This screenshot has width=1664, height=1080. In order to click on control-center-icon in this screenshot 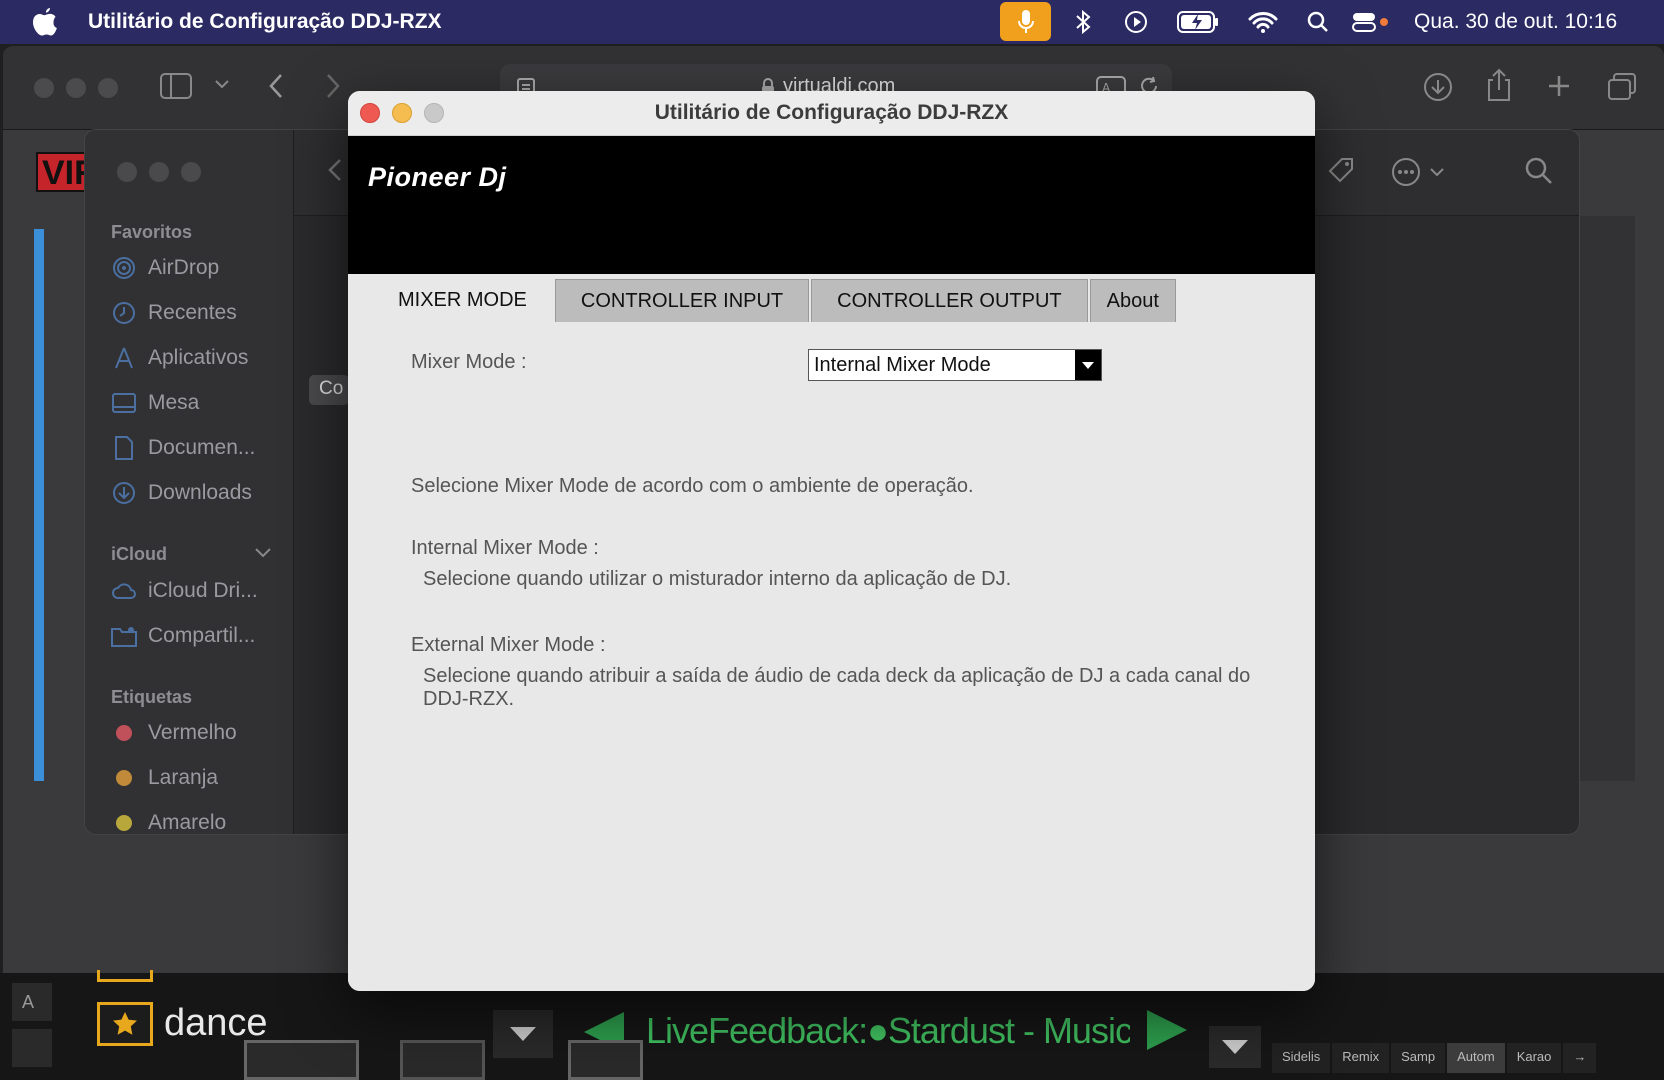, I will do `click(1372, 22)`.